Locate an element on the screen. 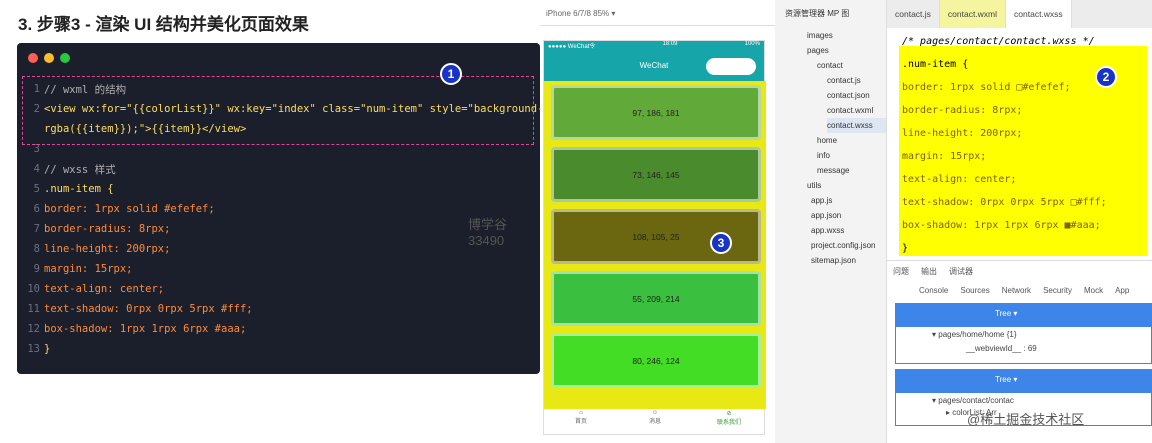  editor-tabs: contact.js contact.wxml contact.wxss is located at coordinates (1019, 14).